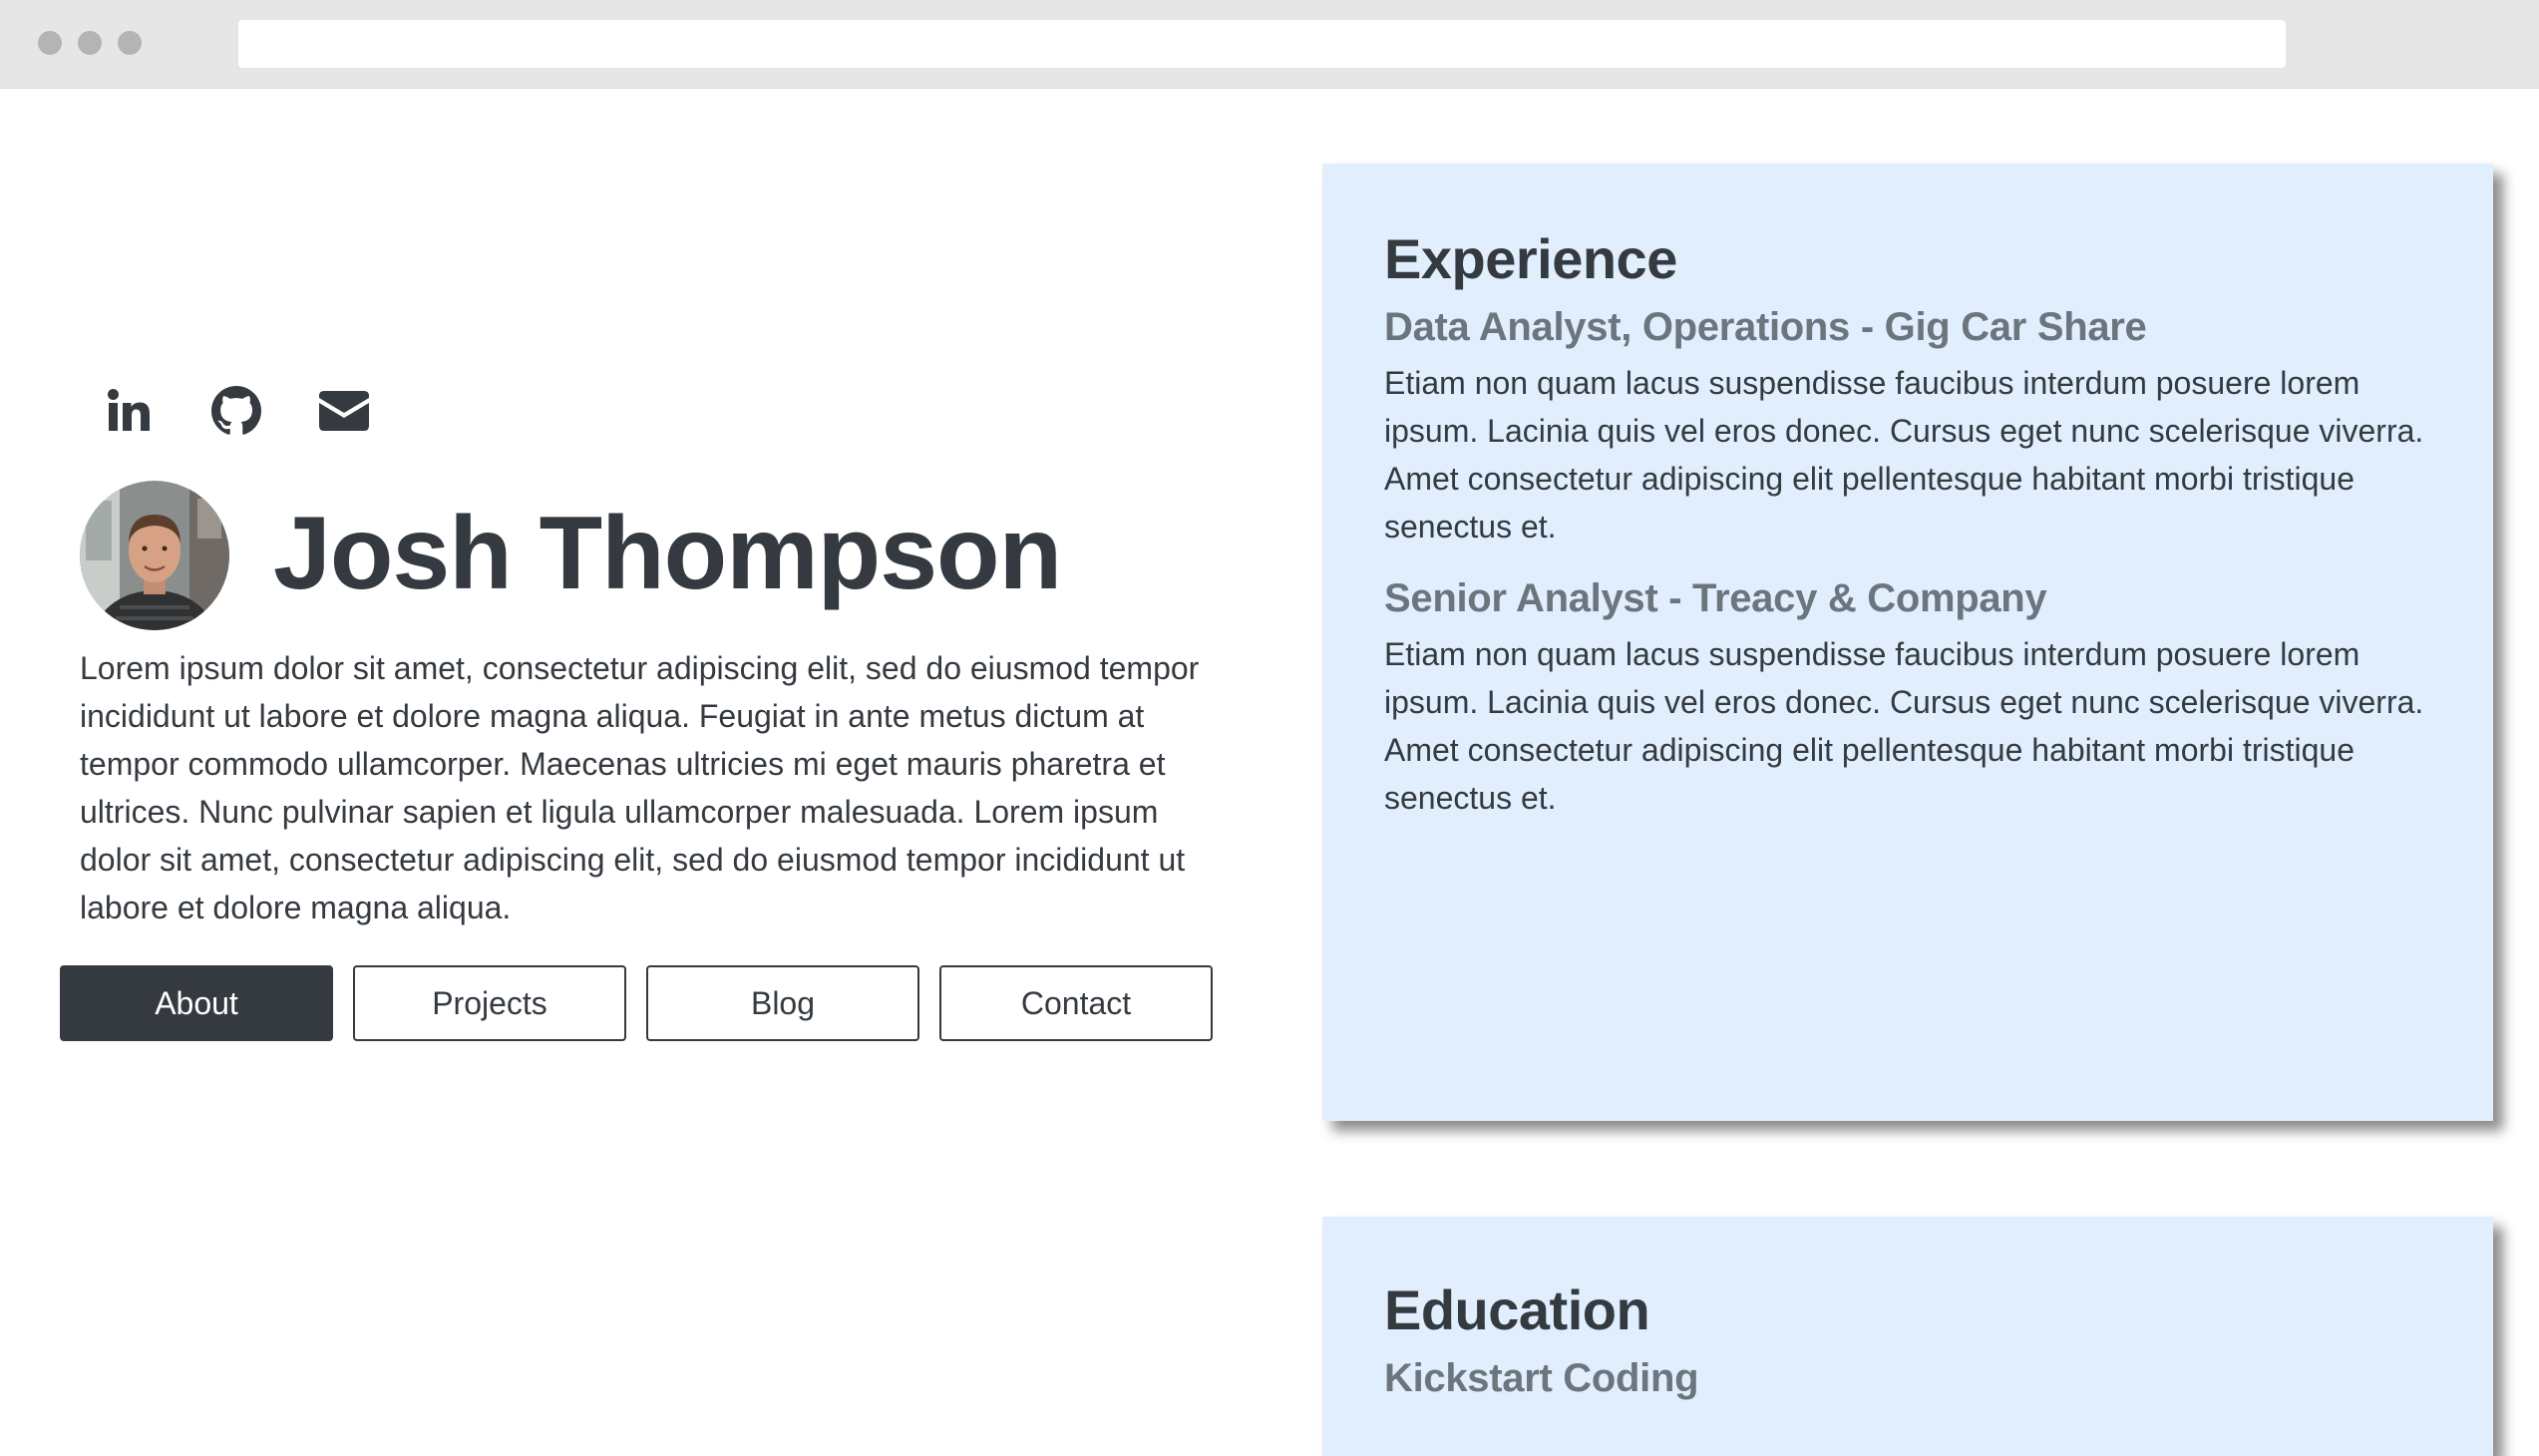  I want to click on about-button: About, so click(196, 1003).